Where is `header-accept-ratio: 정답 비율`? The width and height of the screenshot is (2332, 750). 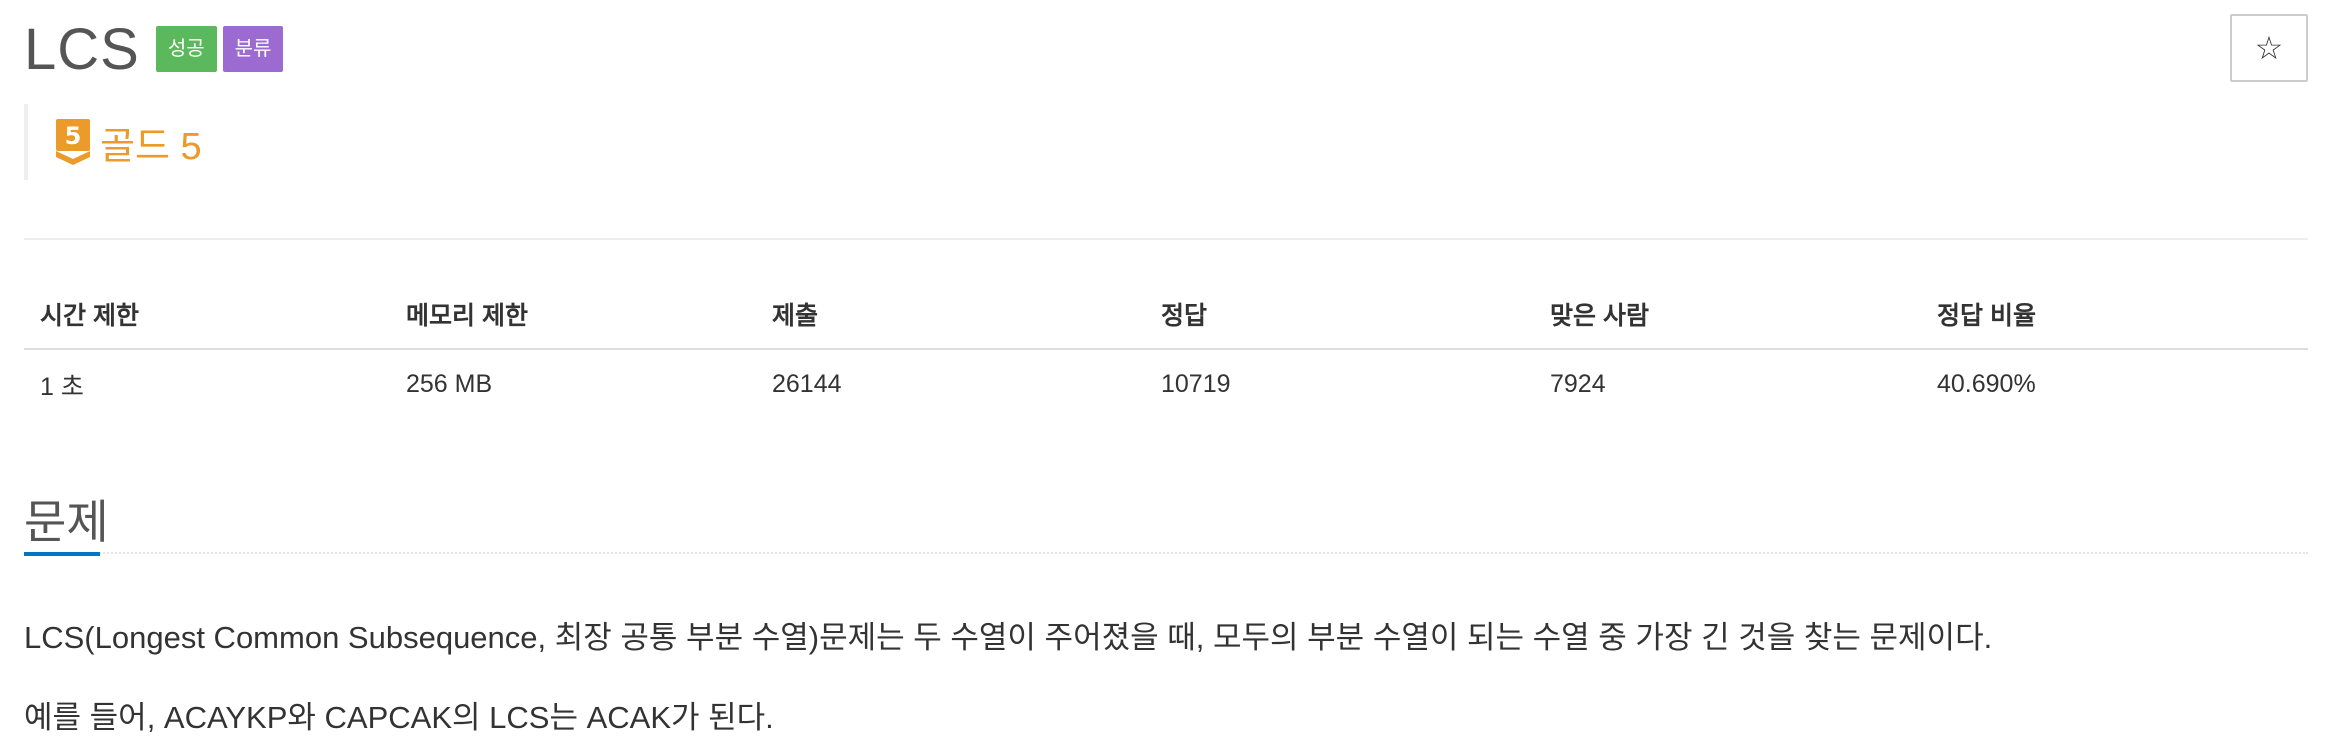 header-accept-ratio: 정답 비율 is located at coordinates (2114, 315).